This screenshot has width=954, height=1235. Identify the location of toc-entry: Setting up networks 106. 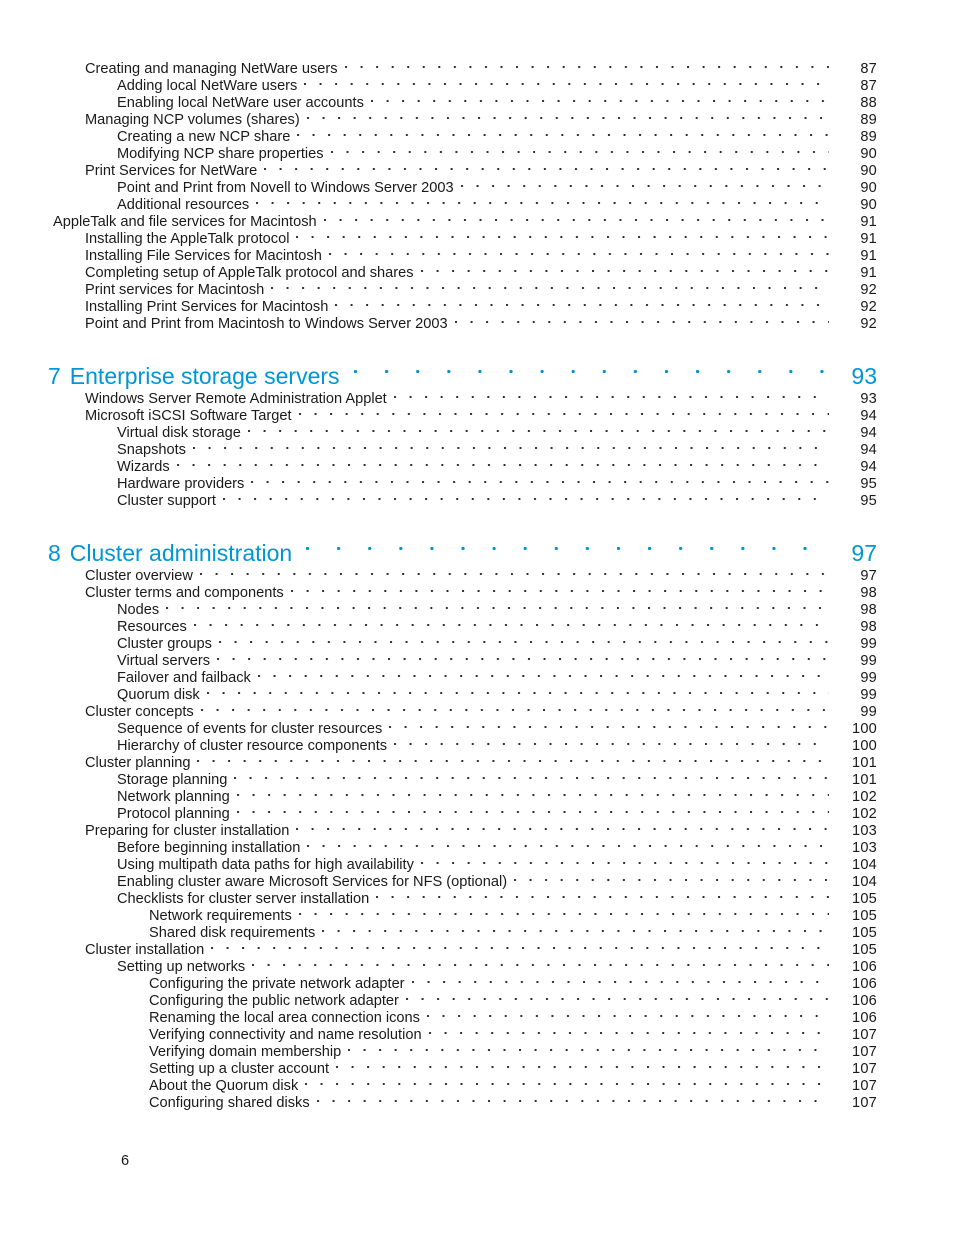
(438, 964).